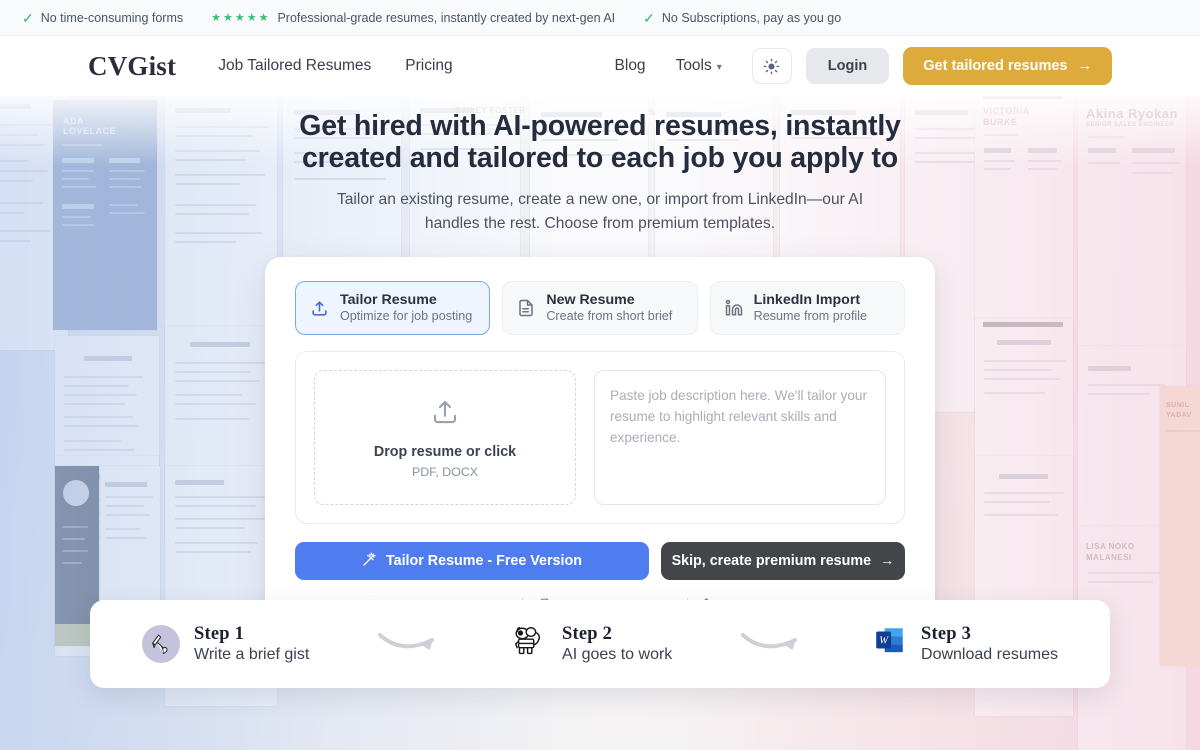  I want to click on sun-icon, so click(771, 66).